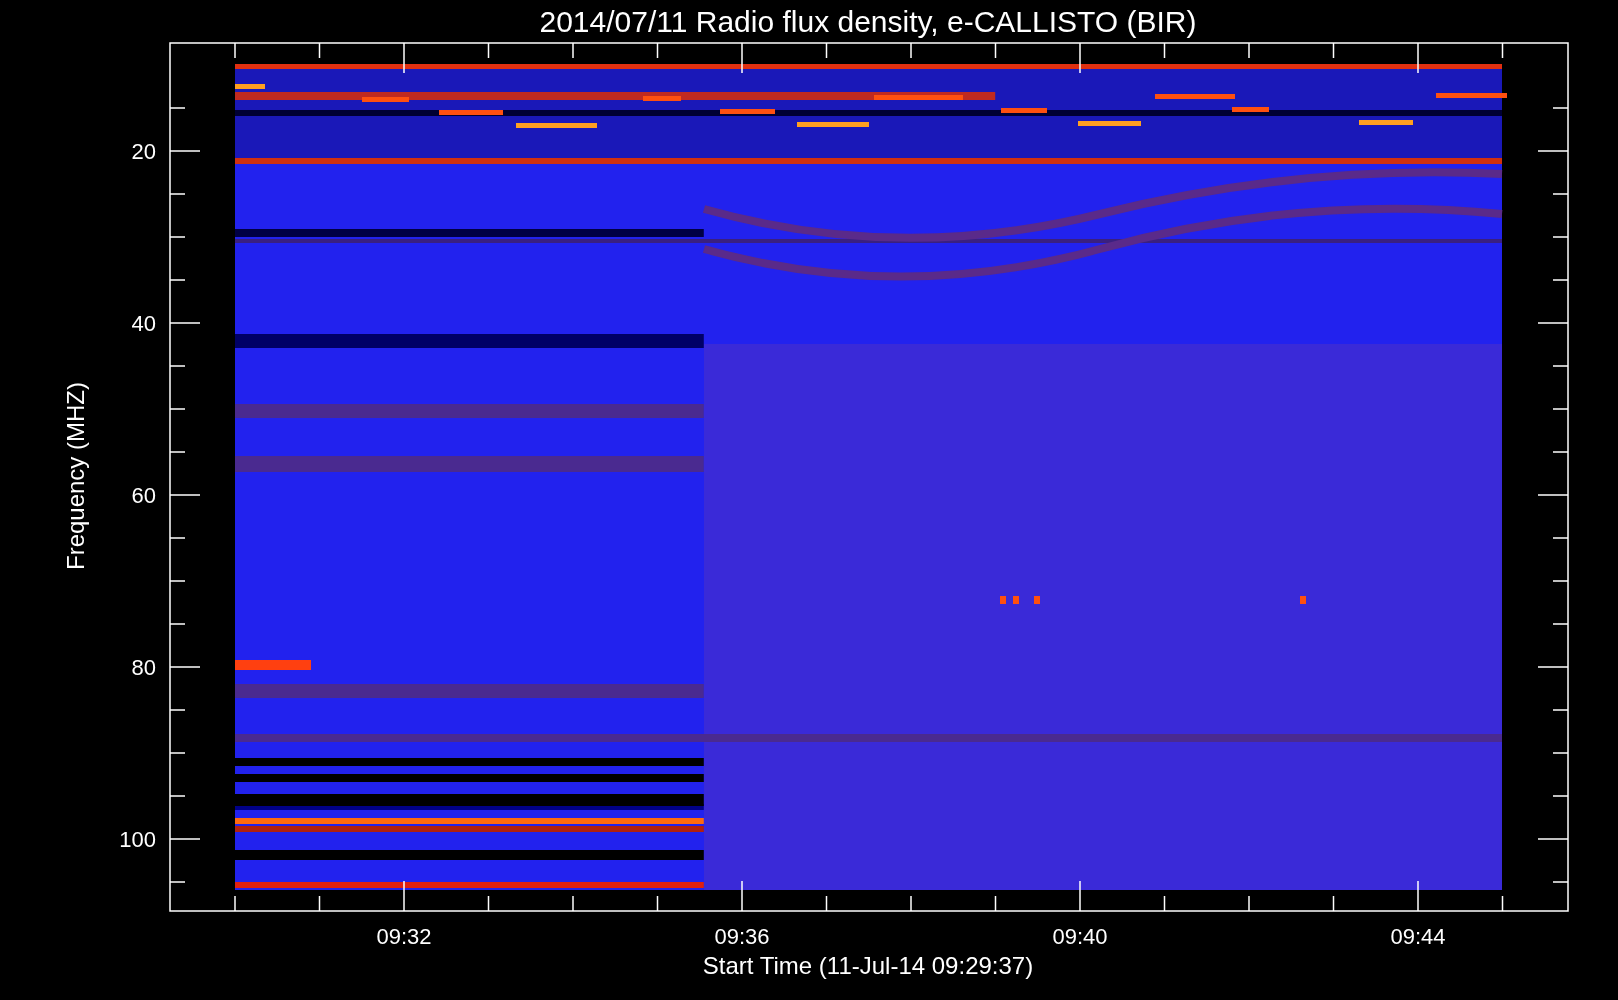 The width and height of the screenshot is (1618, 1000). I want to click on x-axis-title: Start Time (11-Jul-14 09:29:37), so click(868, 965).